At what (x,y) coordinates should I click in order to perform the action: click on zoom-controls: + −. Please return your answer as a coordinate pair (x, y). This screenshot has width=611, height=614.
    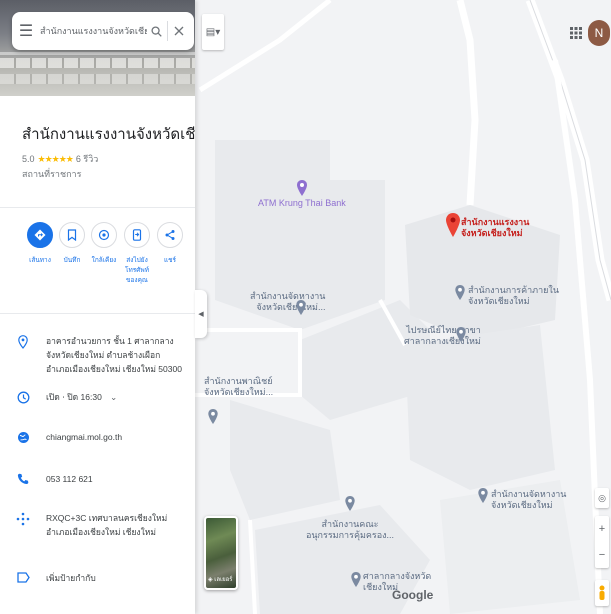
    Looking at the image, I should click on (602, 542).